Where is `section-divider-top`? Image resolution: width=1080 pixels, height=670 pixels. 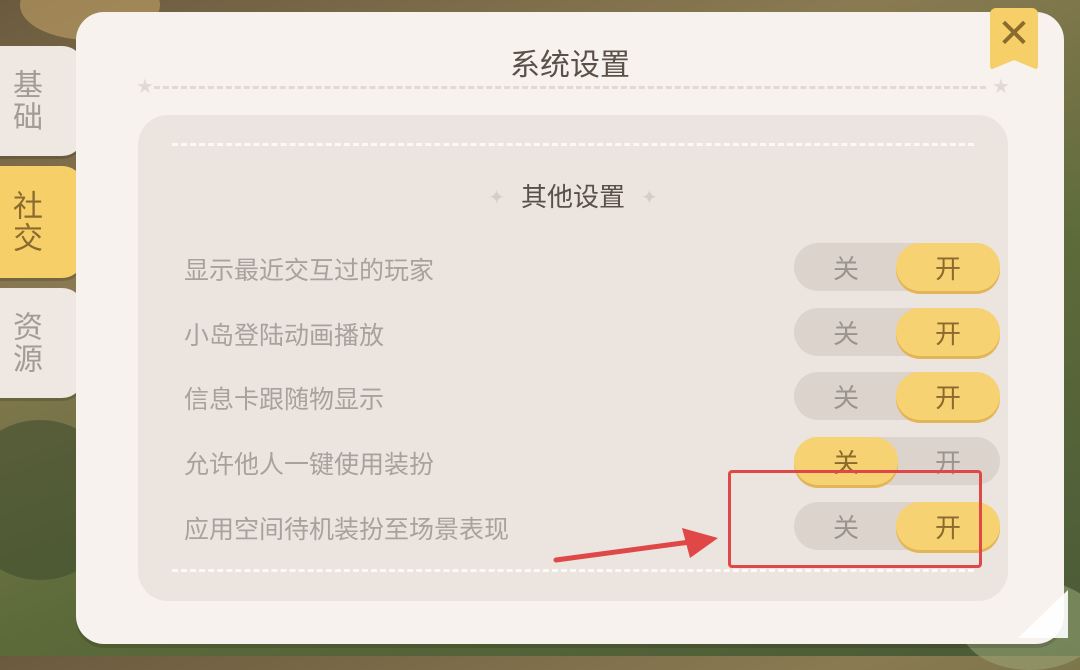 section-divider-top is located at coordinates (573, 144).